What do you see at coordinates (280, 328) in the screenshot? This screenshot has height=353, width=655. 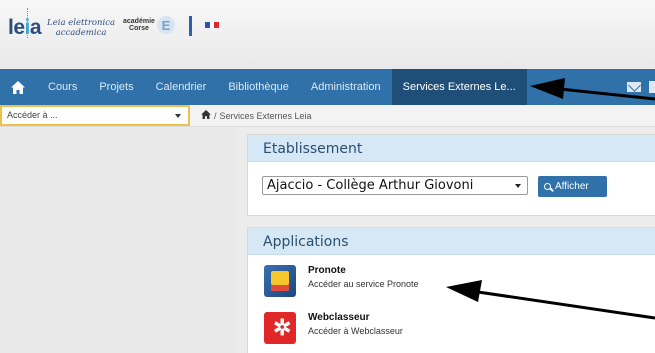 I see `webclasseur-icon: ✲` at bounding box center [280, 328].